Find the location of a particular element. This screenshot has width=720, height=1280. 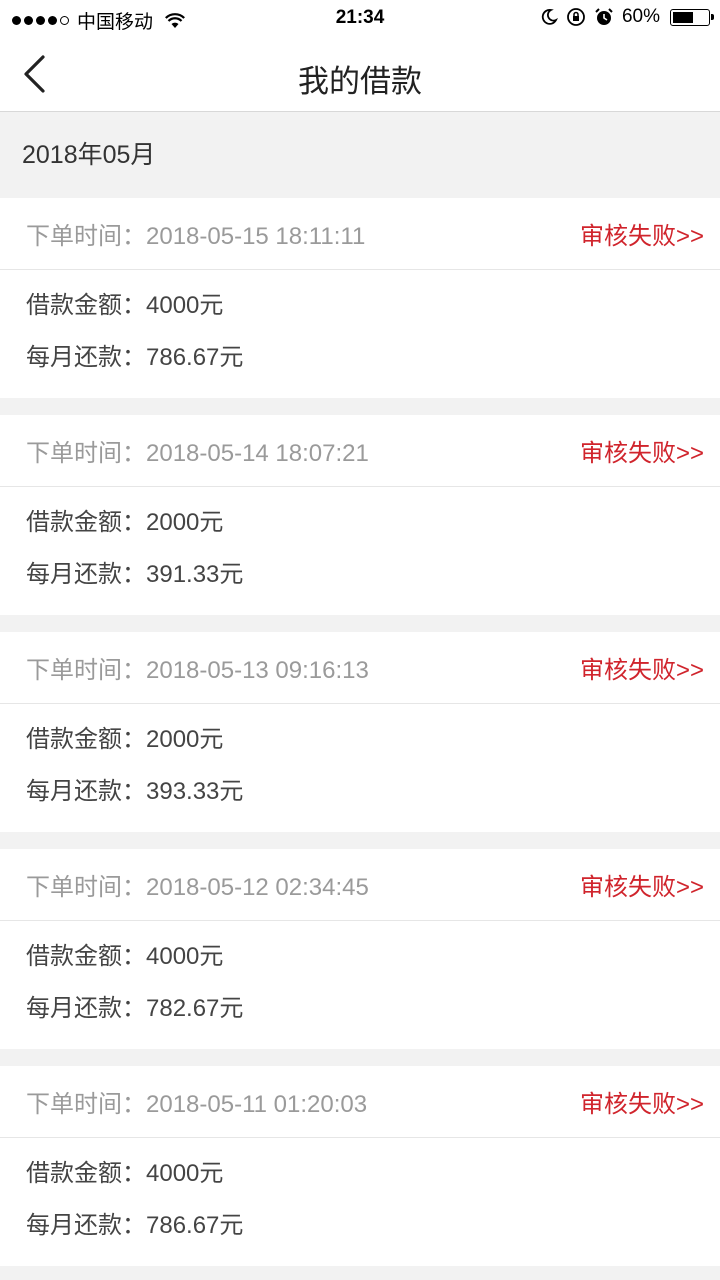

alarm-icon is located at coordinates (604, 16).